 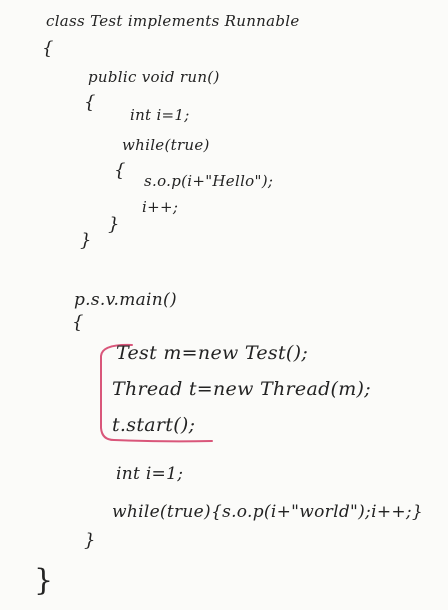 What do you see at coordinates (212, 353) in the screenshot?
I see `main-create-test: Test m=new Test();` at bounding box center [212, 353].